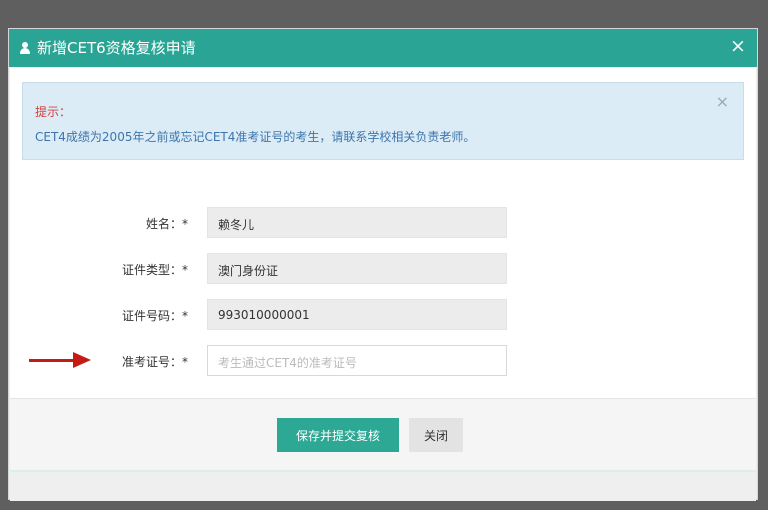 This screenshot has height=510, width=768. I want to click on name-label: 姓名：*, so click(166, 224).